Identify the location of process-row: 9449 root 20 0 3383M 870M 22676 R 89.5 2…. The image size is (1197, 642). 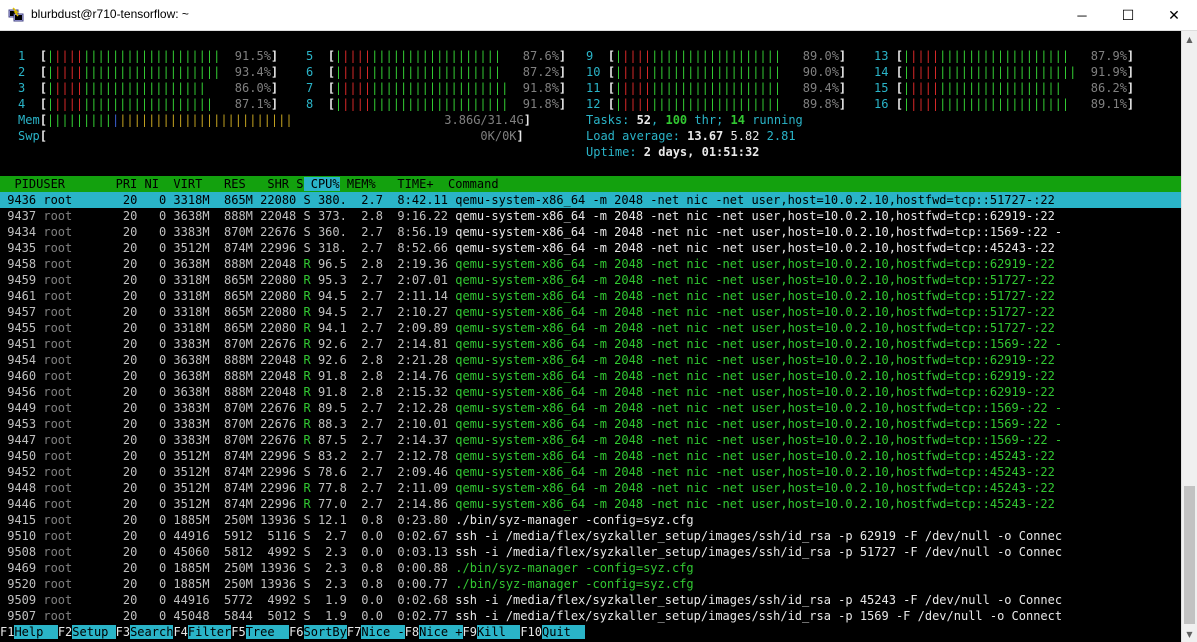
(590, 408).